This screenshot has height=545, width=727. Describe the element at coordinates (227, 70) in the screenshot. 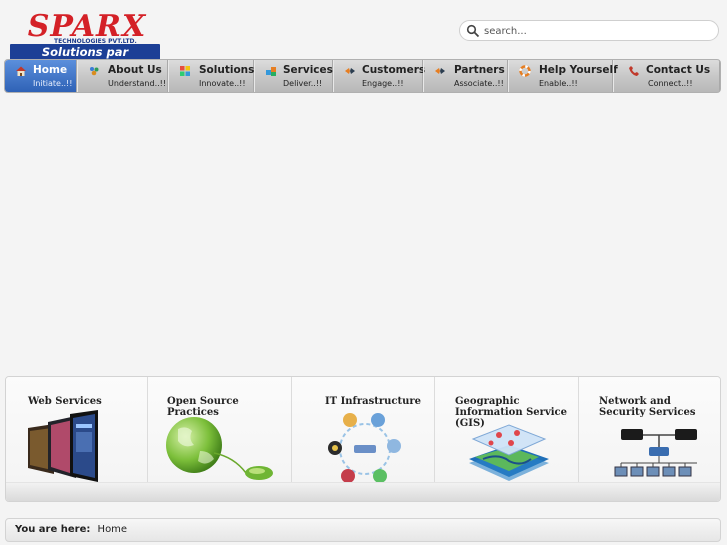

I see `nav-label: Solutions` at that location.